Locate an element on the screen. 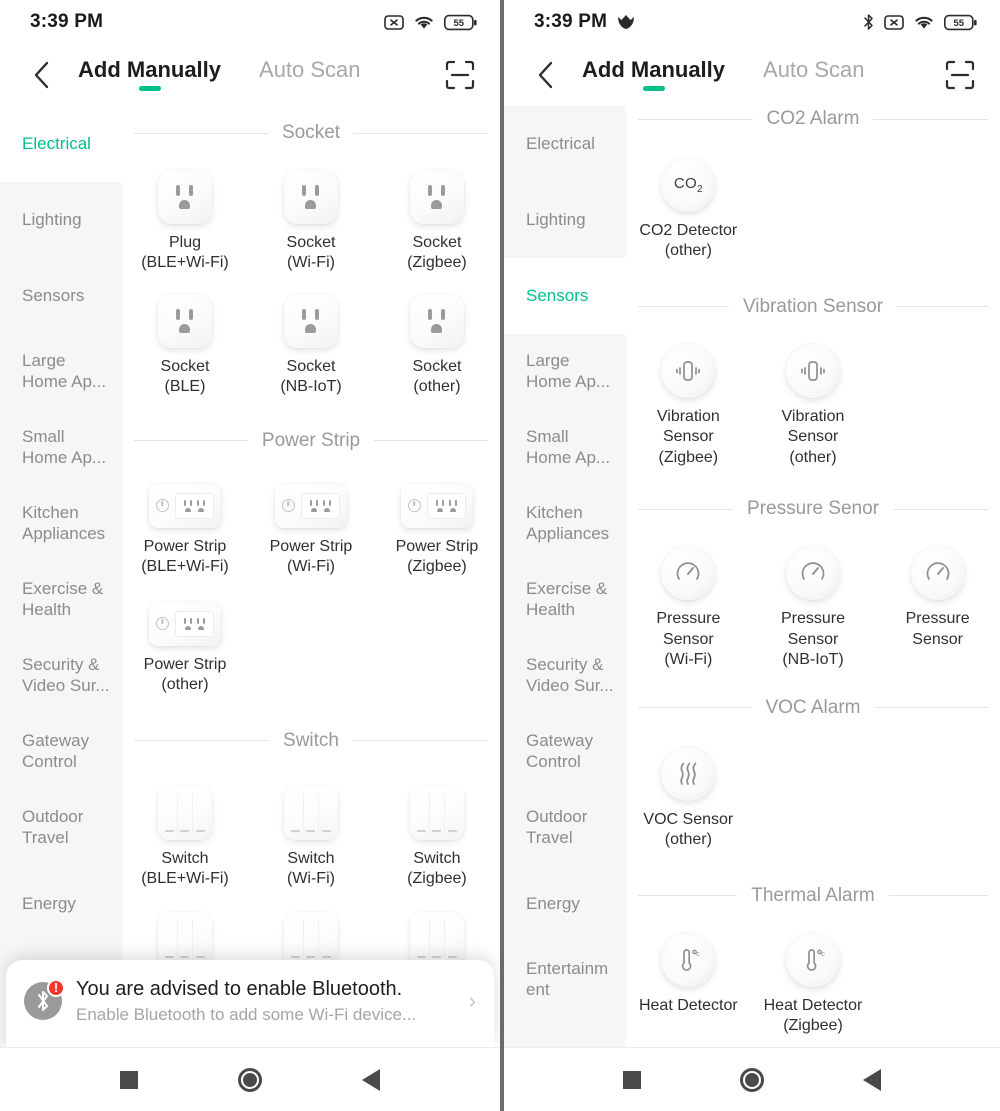 The height and width of the screenshot is (1111, 1000). sidebar-item-entertainment: Entertainm ent is located at coordinates (565, 980).